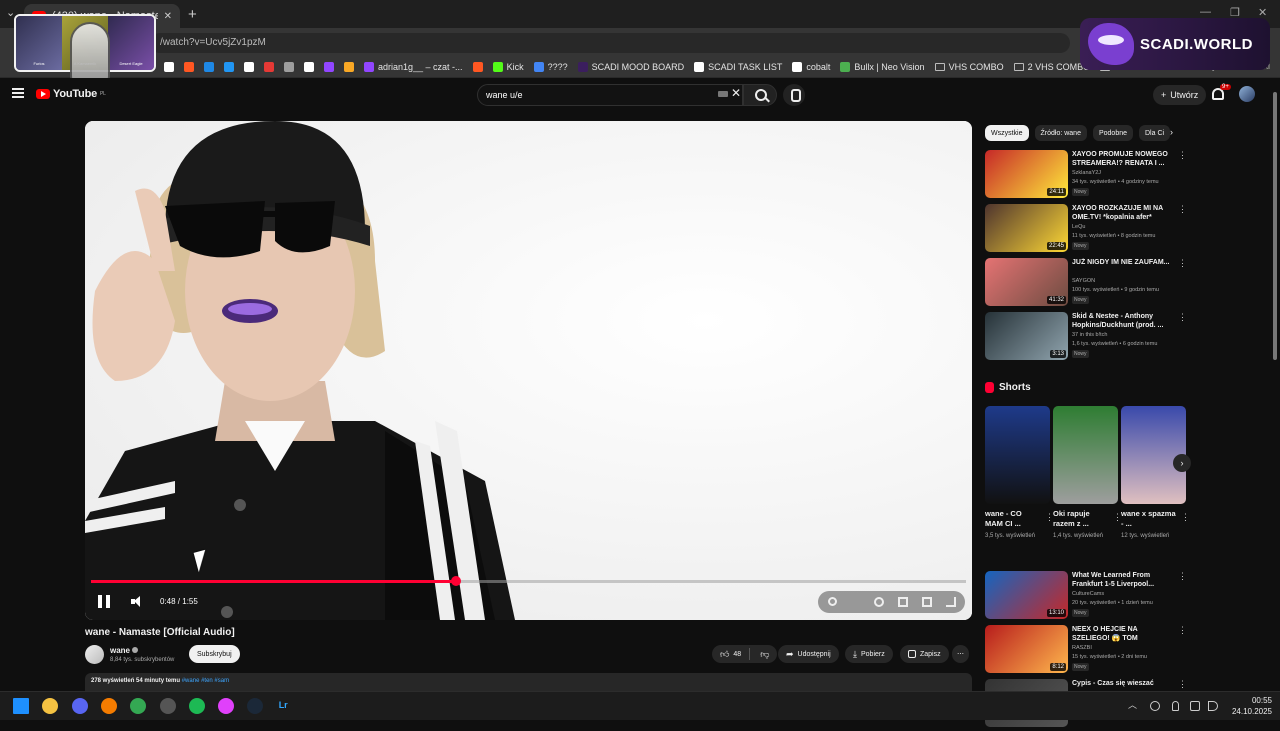  Describe the element at coordinates (1026, 336) in the screenshot. I see `video-thumbnail: 3:13` at that location.